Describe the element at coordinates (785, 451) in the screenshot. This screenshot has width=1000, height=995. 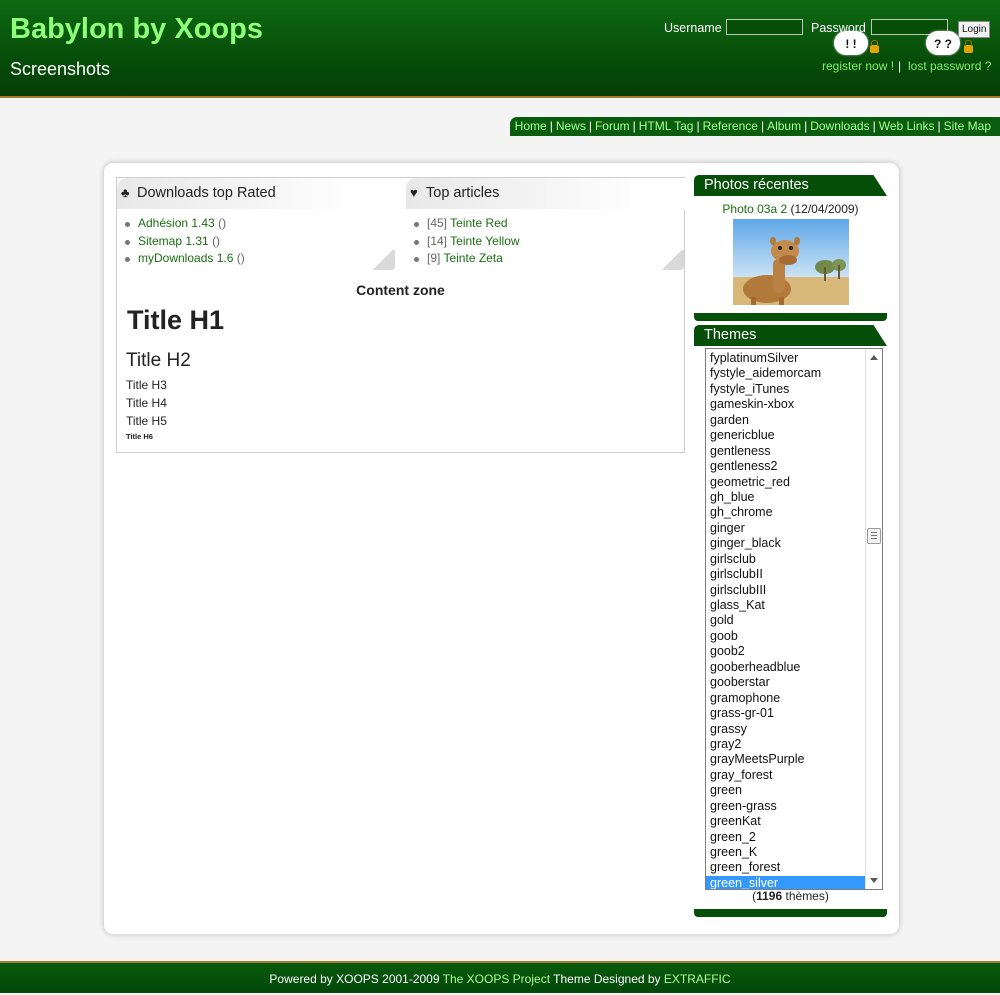
I see `theme-option: gentleness` at that location.